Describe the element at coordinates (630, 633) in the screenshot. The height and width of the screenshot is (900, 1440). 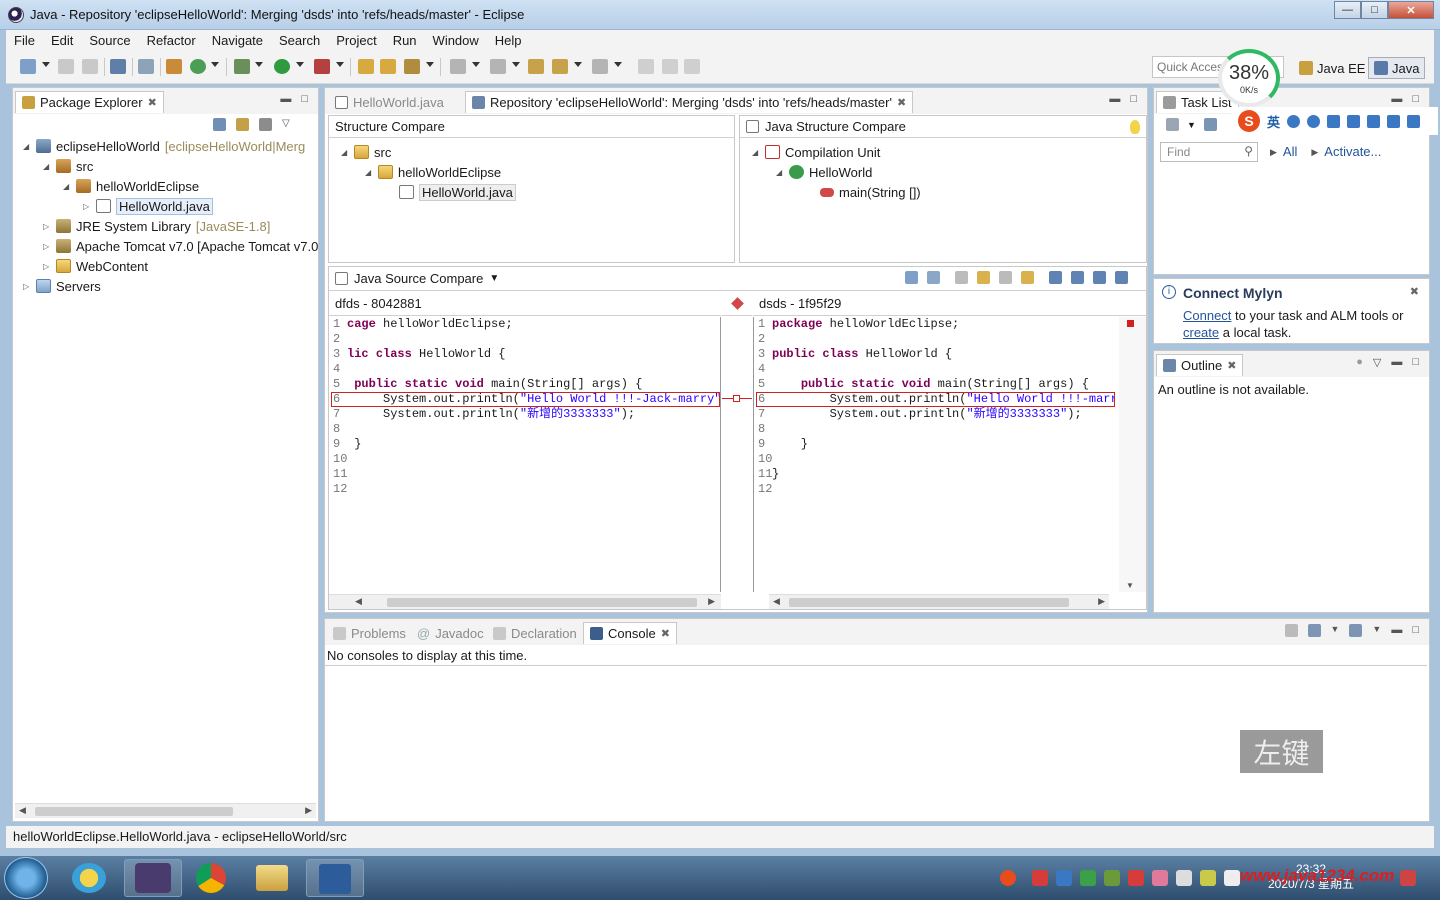
I see `tab-console: Console ✖` at that location.